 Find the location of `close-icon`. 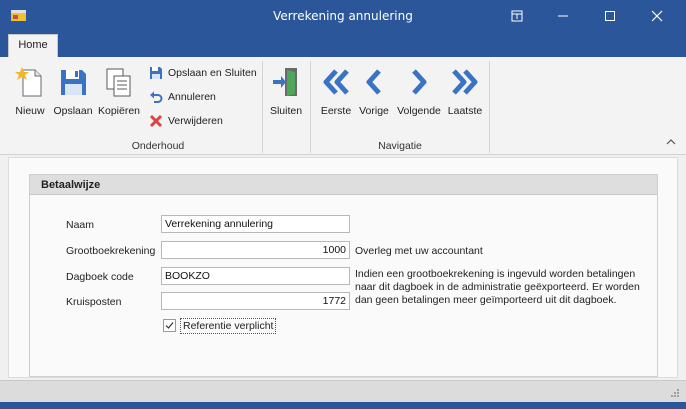

close-icon is located at coordinates (657, 15).